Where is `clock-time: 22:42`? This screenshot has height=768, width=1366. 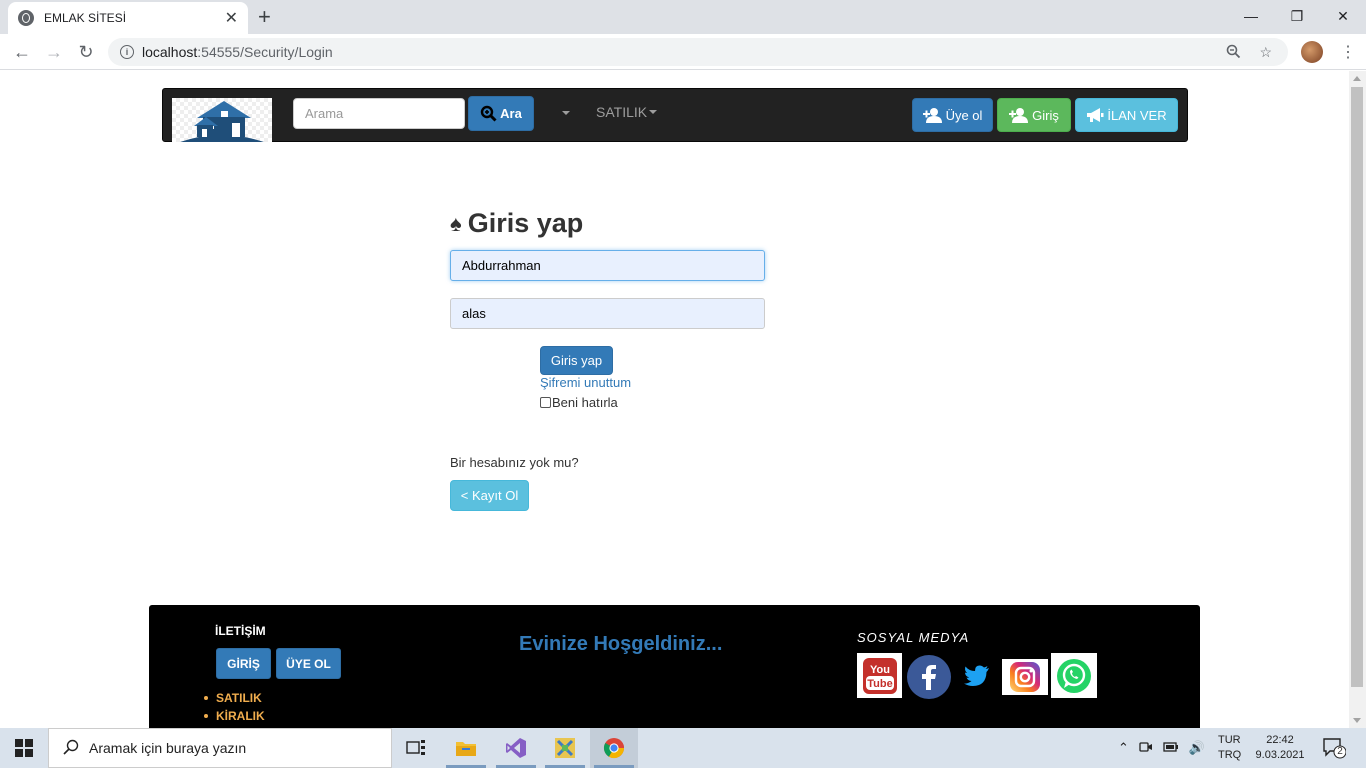
clock-time: 22:42 is located at coordinates (1280, 740).